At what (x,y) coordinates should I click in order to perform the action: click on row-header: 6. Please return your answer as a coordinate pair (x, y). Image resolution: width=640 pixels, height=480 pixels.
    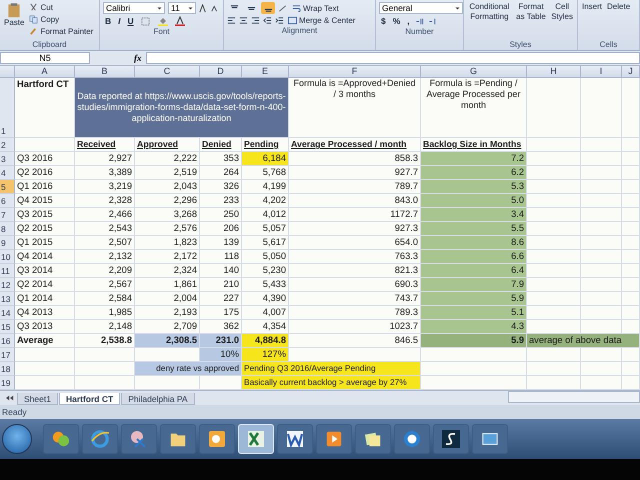
    Looking at the image, I should click on (7, 201).